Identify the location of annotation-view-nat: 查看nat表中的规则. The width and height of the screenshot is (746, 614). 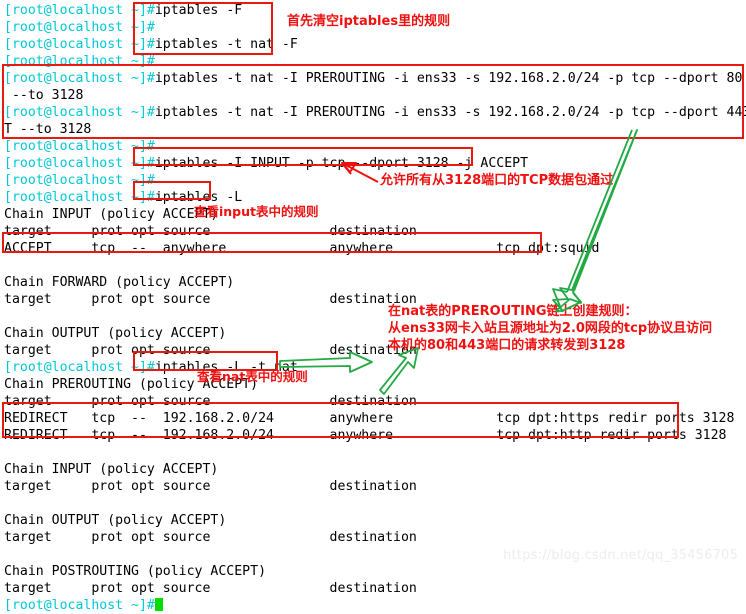
(252, 376).